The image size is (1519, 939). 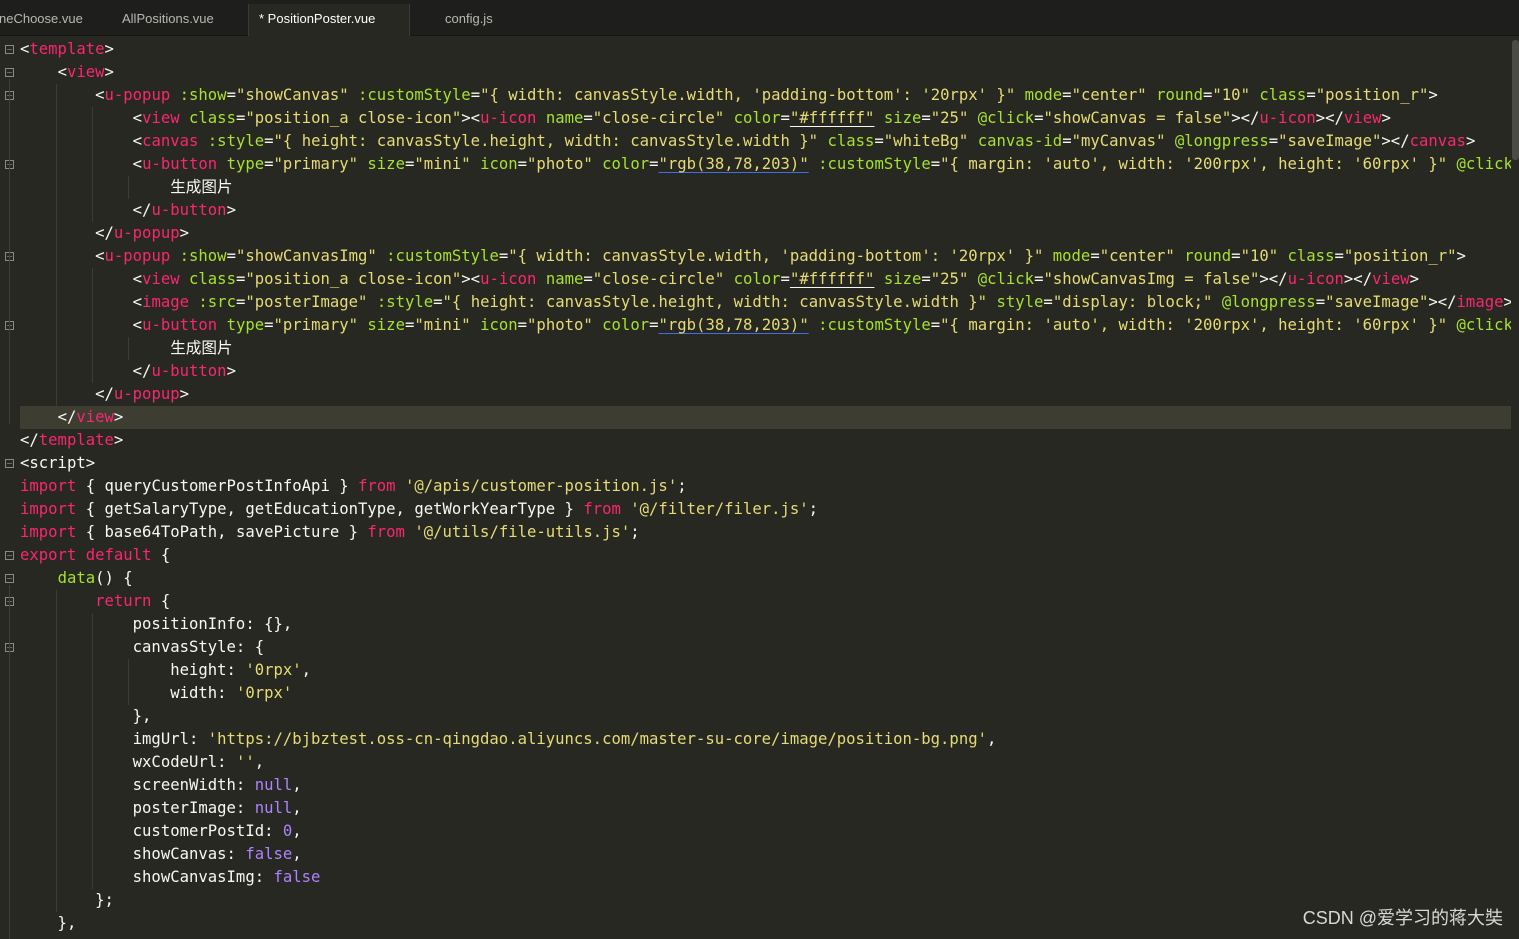 I want to click on code-token: name, so click(x=564, y=118).